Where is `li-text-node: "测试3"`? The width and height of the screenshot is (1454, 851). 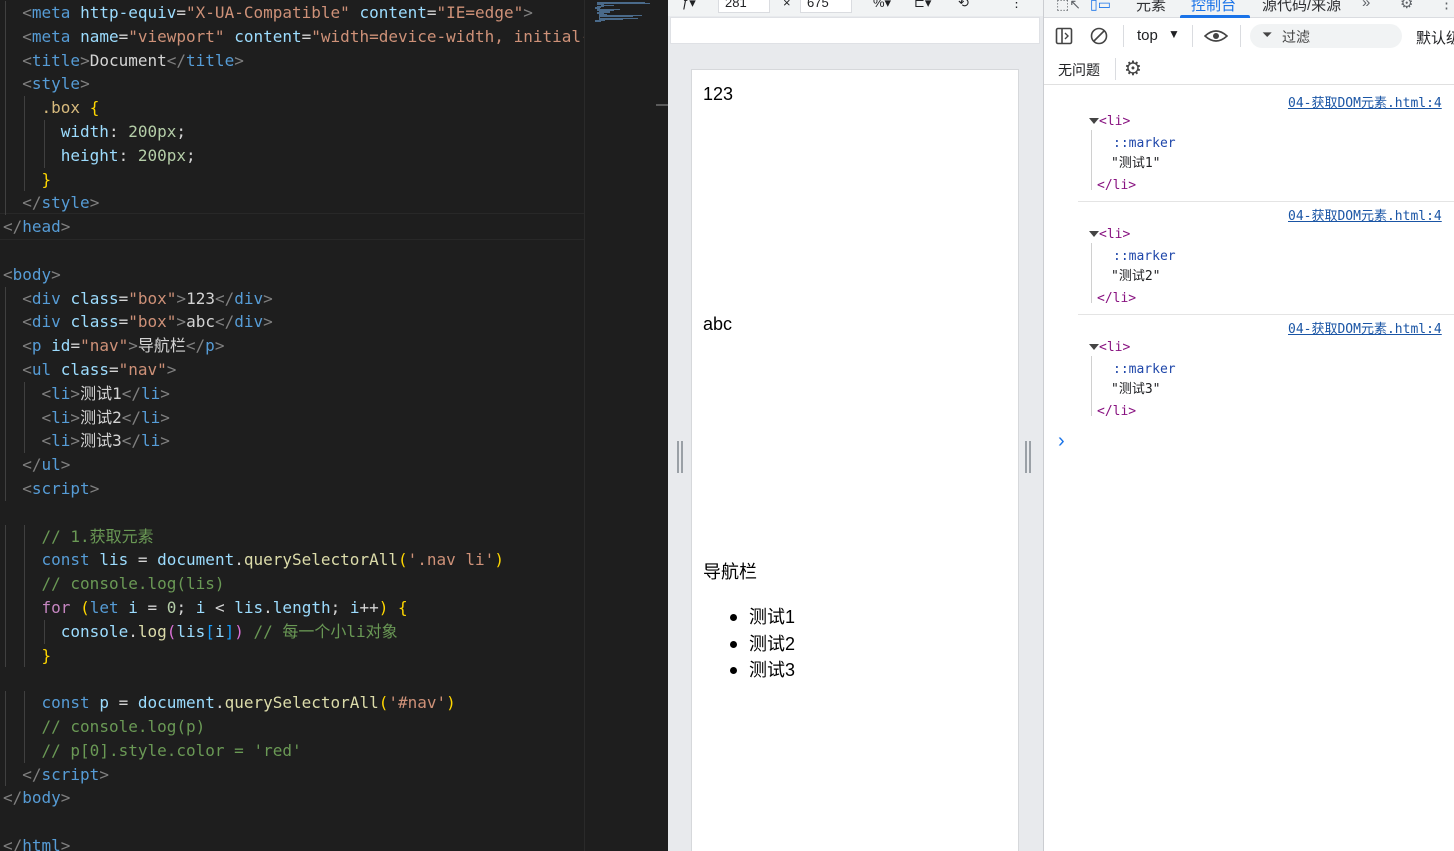
li-text-node: "测试3" is located at coordinates (1135, 390).